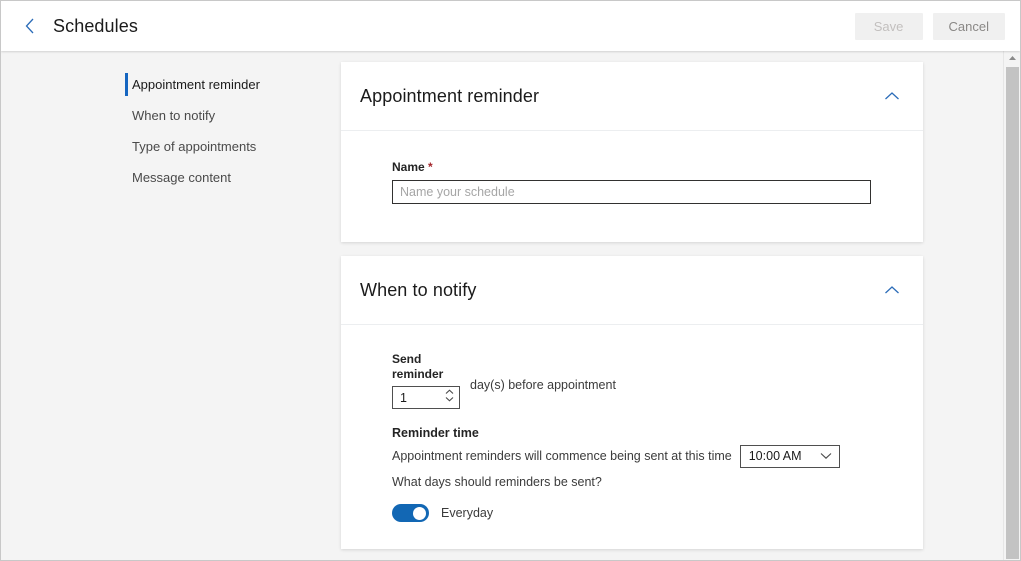 The width and height of the screenshot is (1021, 561). What do you see at coordinates (631, 192) in the screenshot?
I see `name-input` at bounding box center [631, 192].